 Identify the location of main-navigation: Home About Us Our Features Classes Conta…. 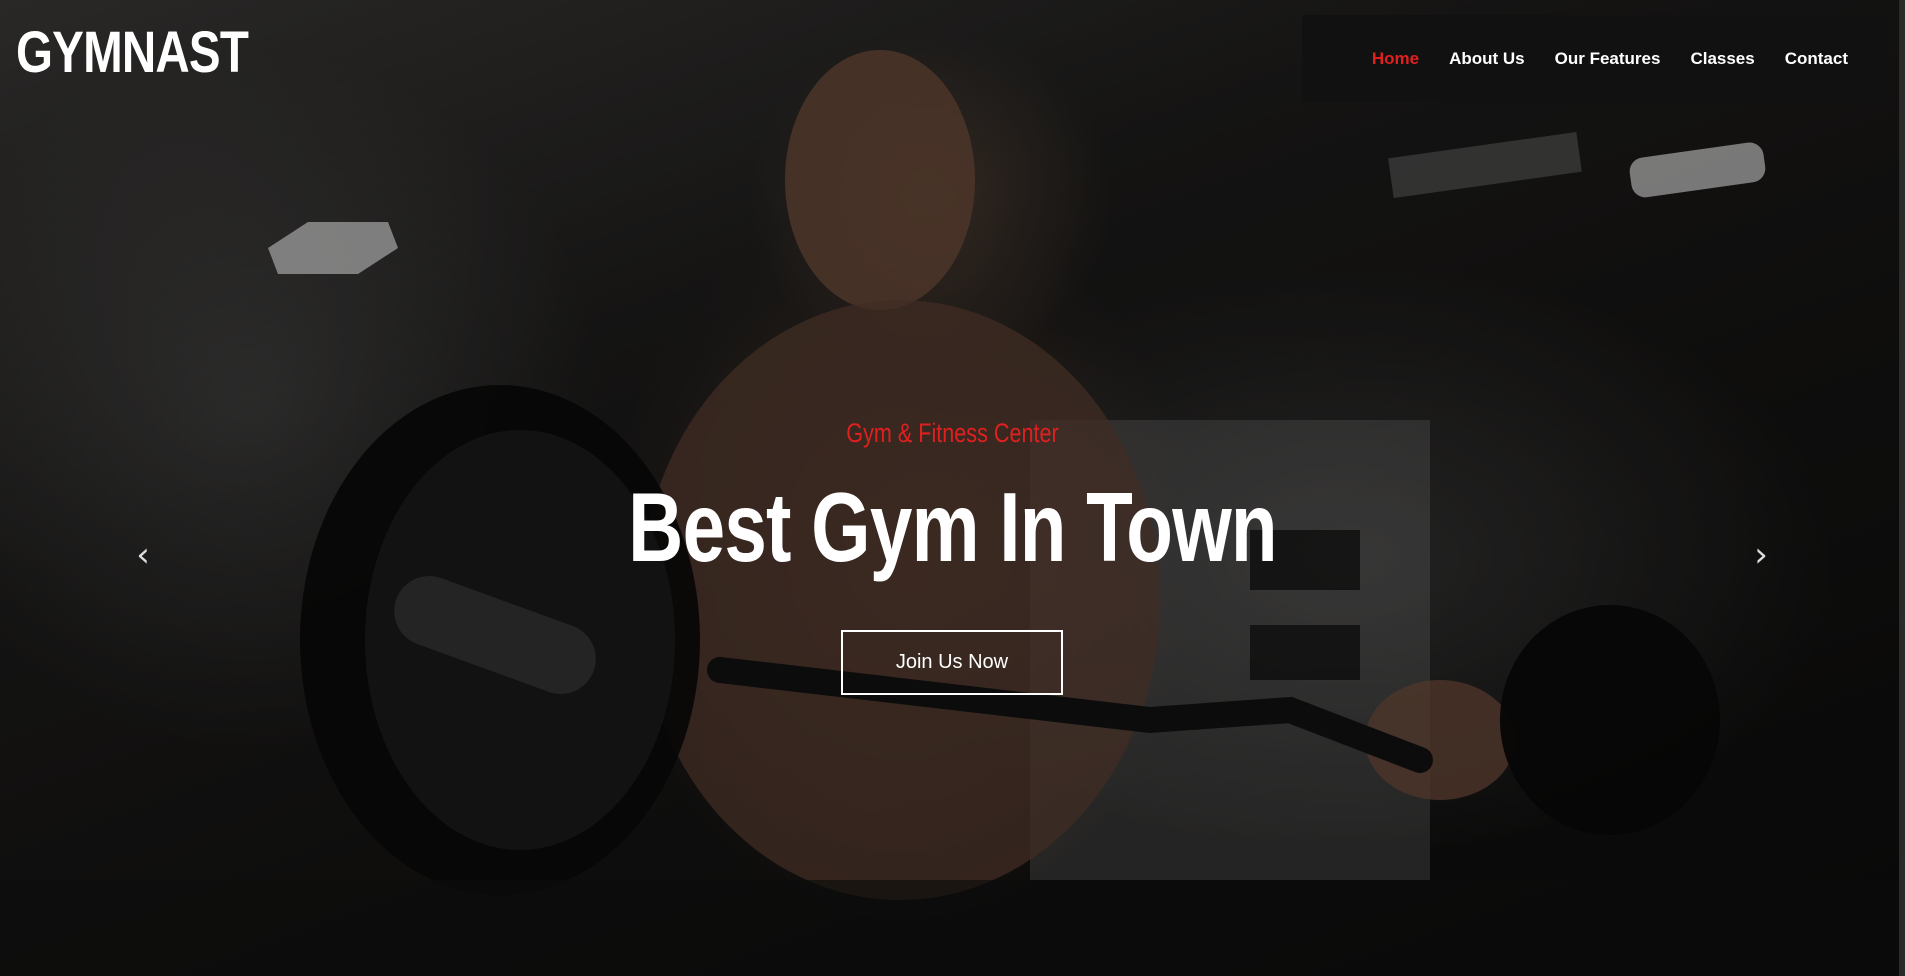
(1595, 58).